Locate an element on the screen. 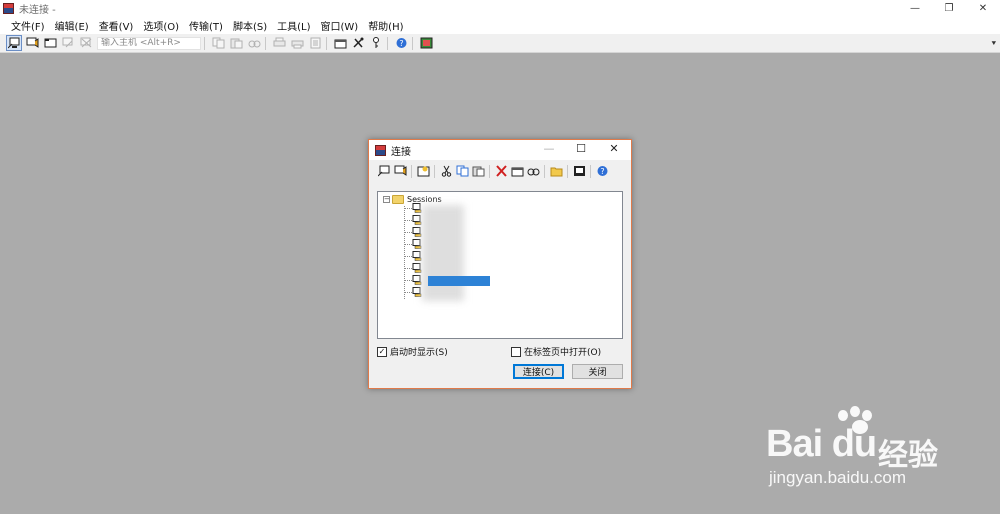 Image resolution: width=1000 pixels, height=514 pixels. minimize-button: — is located at coordinates (915, 8).